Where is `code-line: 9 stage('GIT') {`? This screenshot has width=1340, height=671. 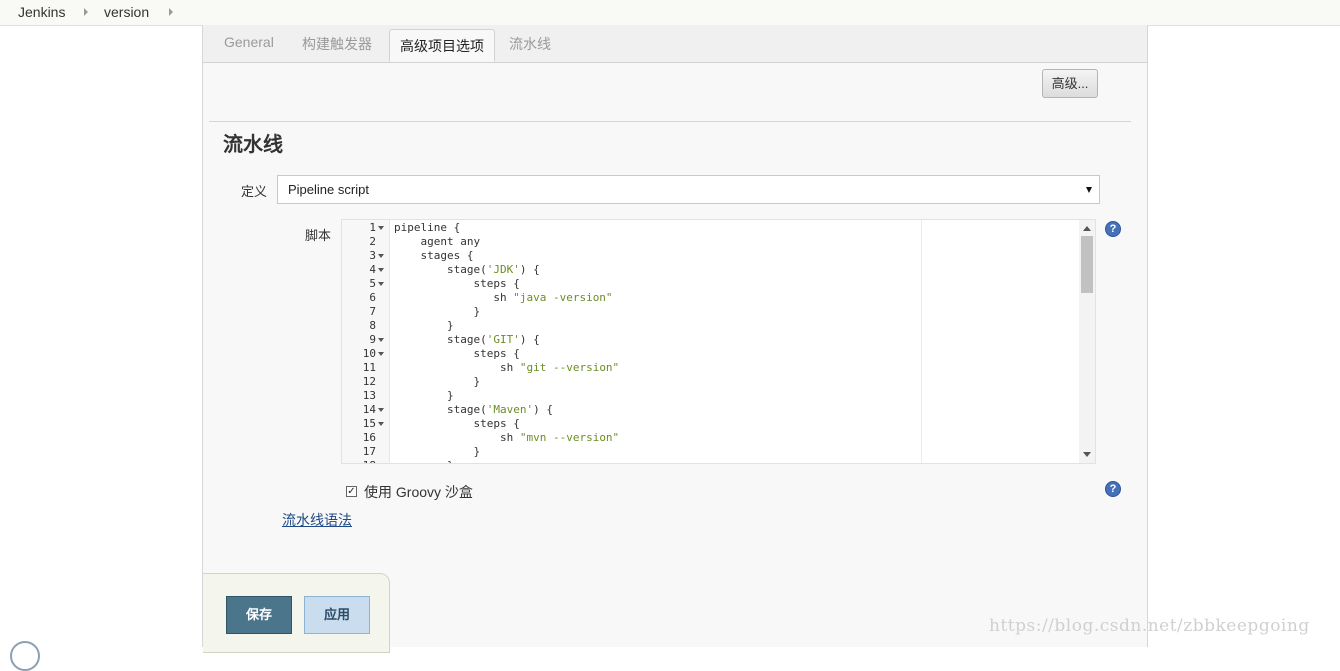 code-line: 9 stage('GIT') { is located at coordinates (709, 340).